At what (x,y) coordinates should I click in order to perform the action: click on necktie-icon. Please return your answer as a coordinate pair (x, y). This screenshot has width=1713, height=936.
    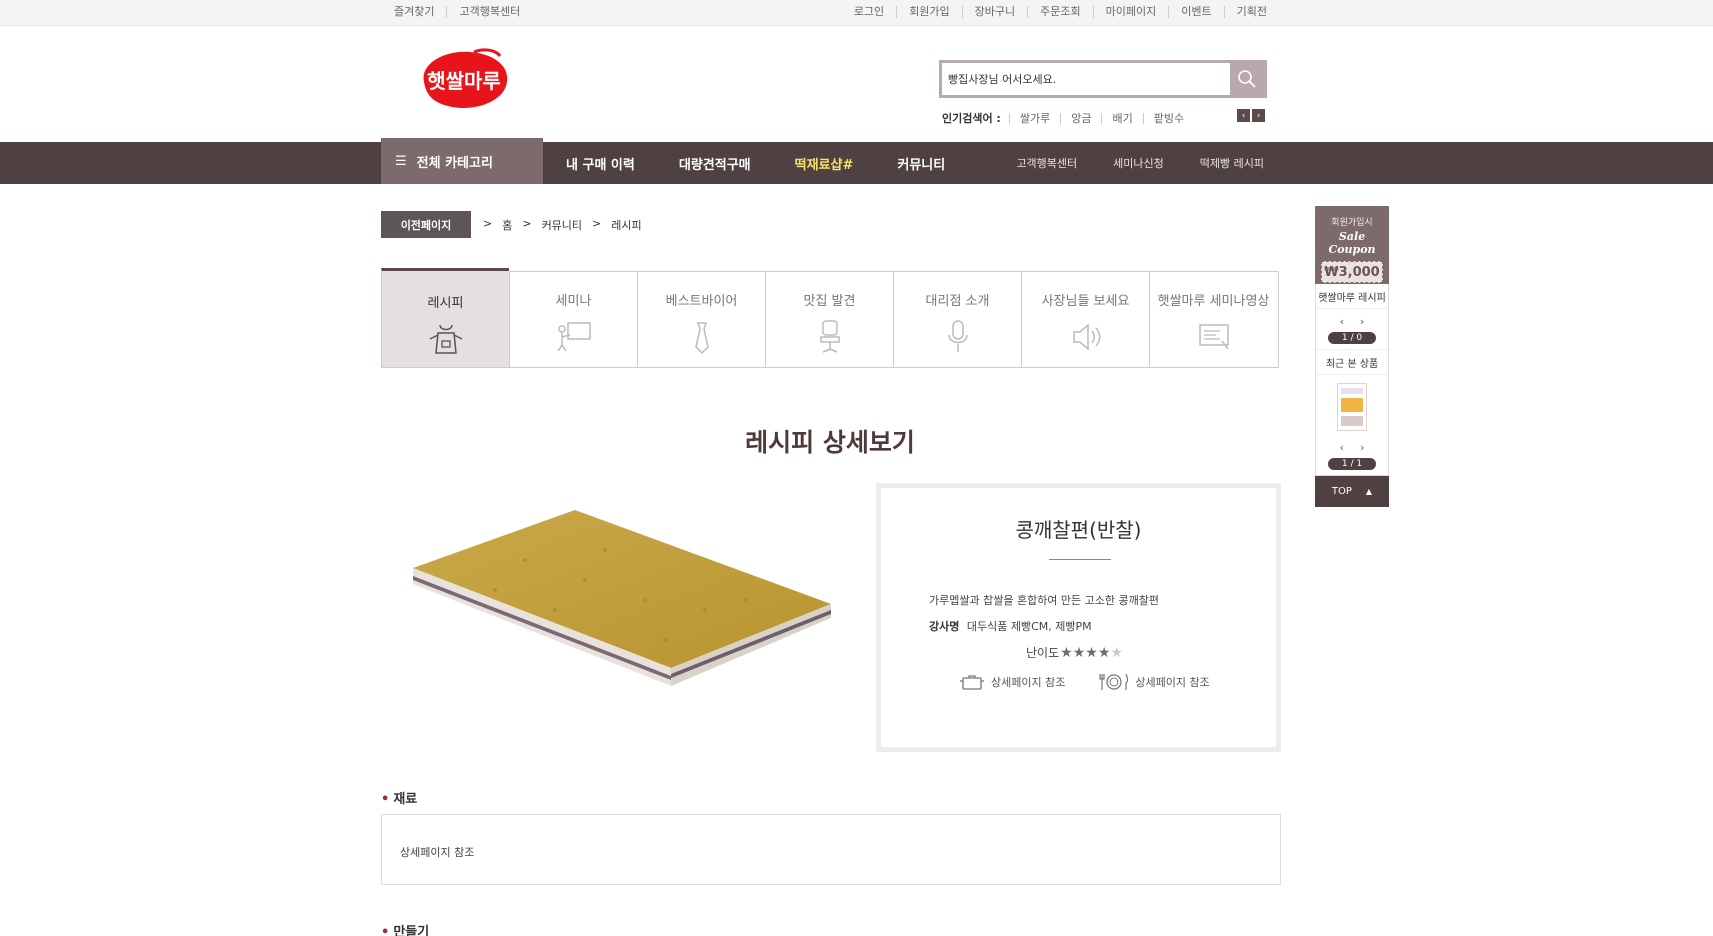
    Looking at the image, I should click on (701, 338).